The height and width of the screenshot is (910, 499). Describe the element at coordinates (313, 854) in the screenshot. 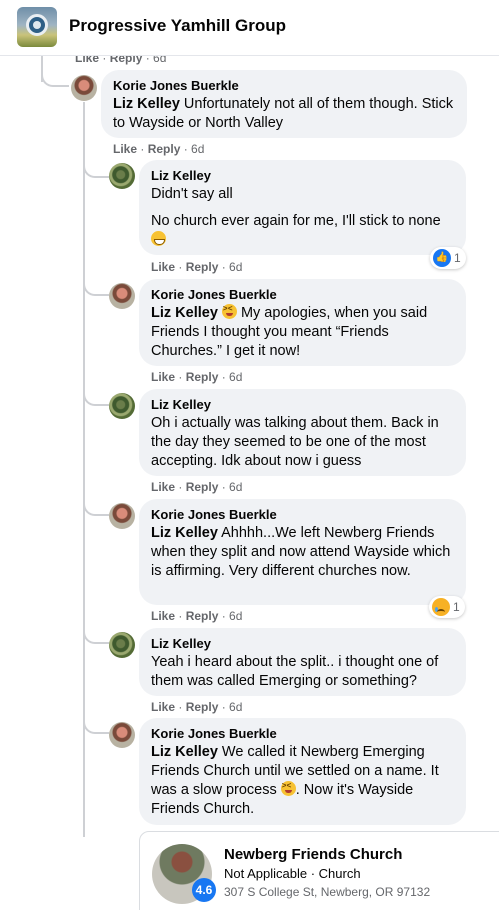

I see `place-name: Newberg Friends Church` at that location.